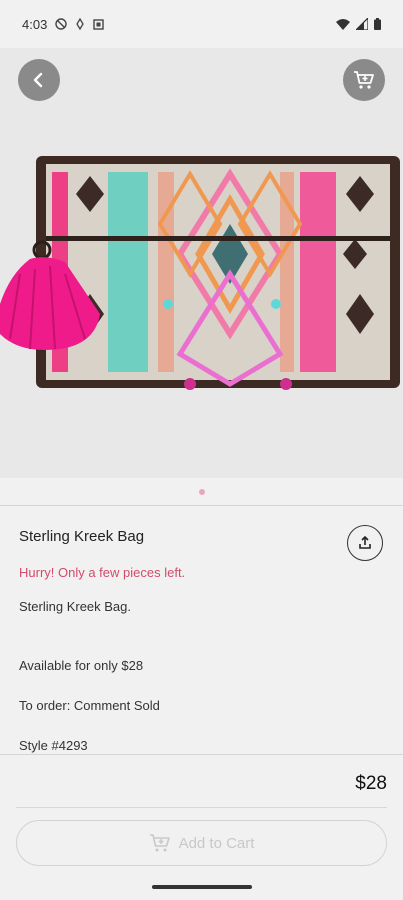  I want to click on data-saver-icon, so click(80, 24).